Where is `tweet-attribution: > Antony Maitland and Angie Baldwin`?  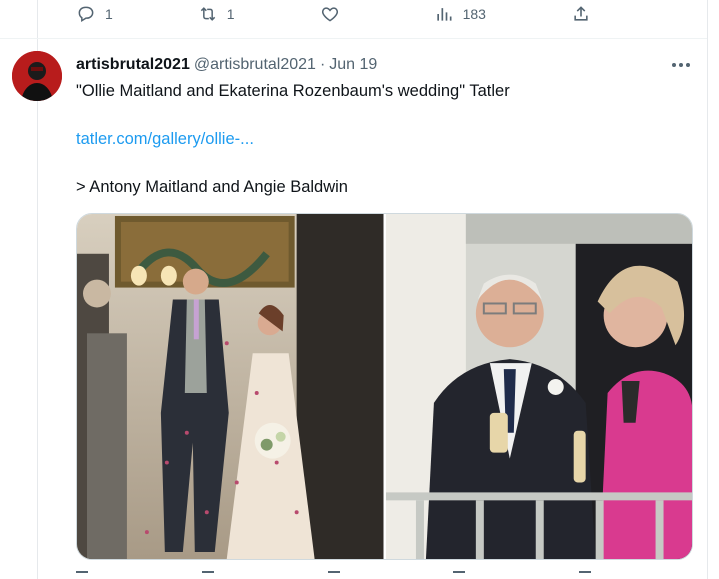
tweet-attribution: > Antony Maitland and Angie Baldwin is located at coordinates (212, 187).